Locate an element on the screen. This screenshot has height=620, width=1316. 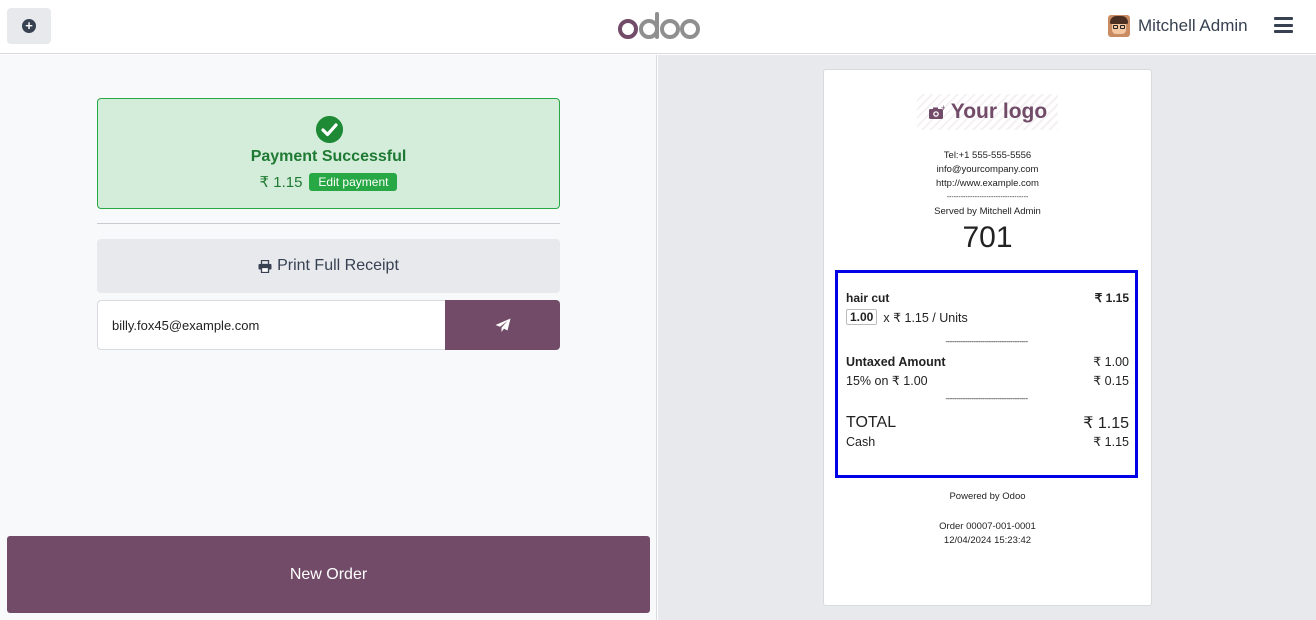
divider is located at coordinates (328, 223).